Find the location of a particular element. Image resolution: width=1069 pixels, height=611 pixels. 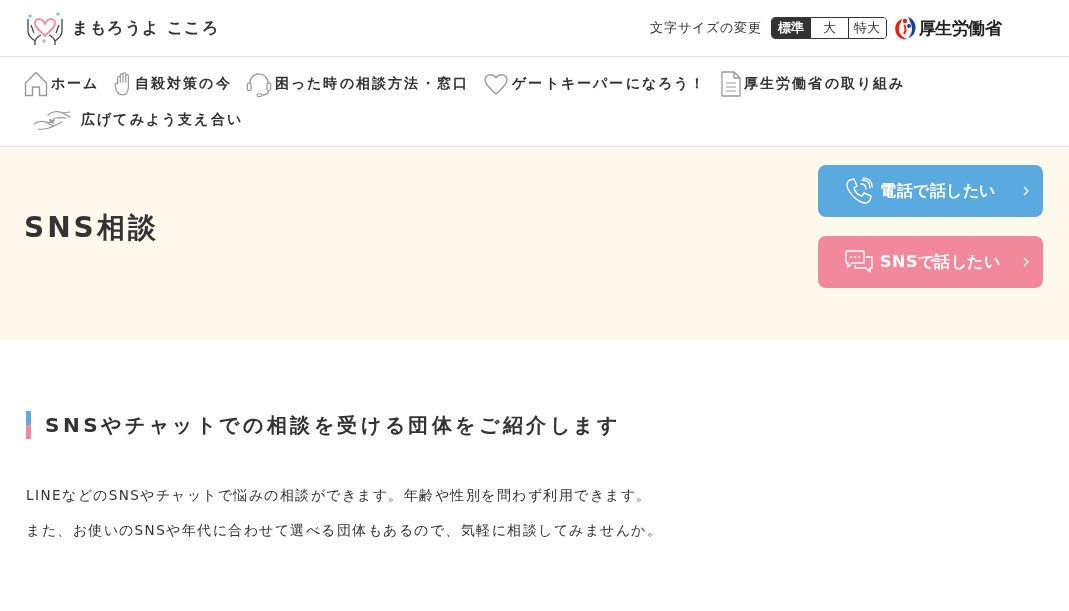

section-heading: SNSやチャットでの相談を受ける団体をご紹介します is located at coordinates (333, 425).